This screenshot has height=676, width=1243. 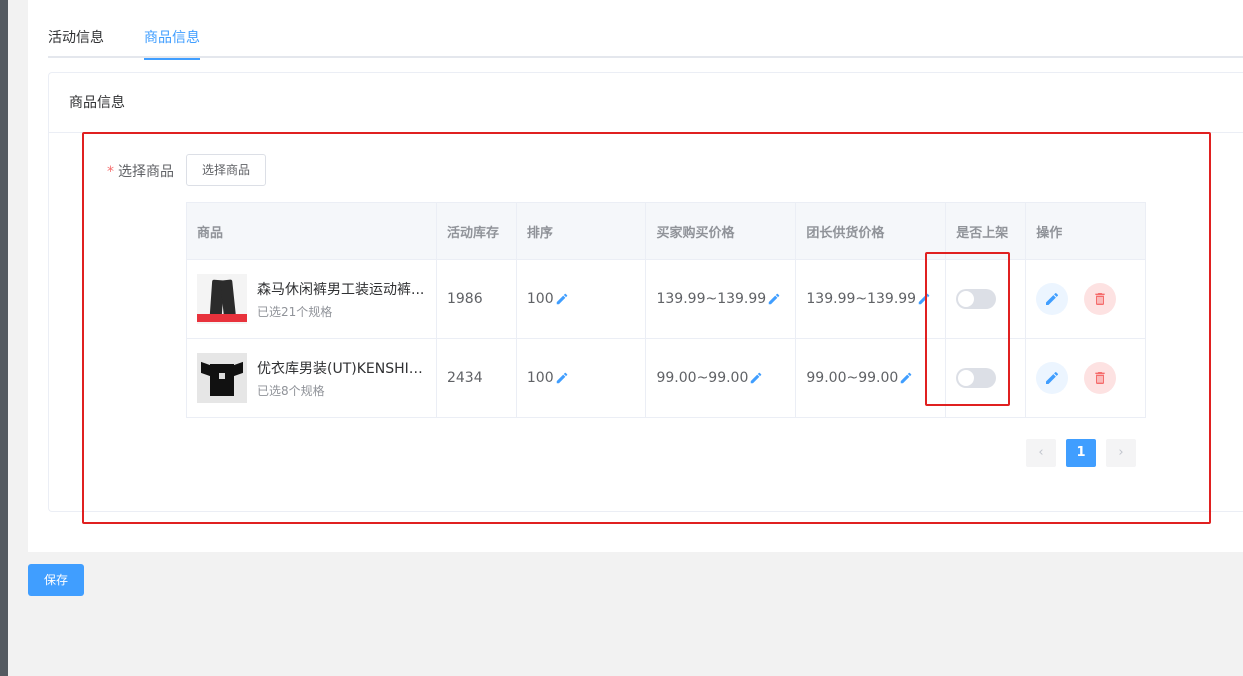 What do you see at coordinates (645, 30) in the screenshot?
I see `tab-bar: 活动信息 商品信息` at bounding box center [645, 30].